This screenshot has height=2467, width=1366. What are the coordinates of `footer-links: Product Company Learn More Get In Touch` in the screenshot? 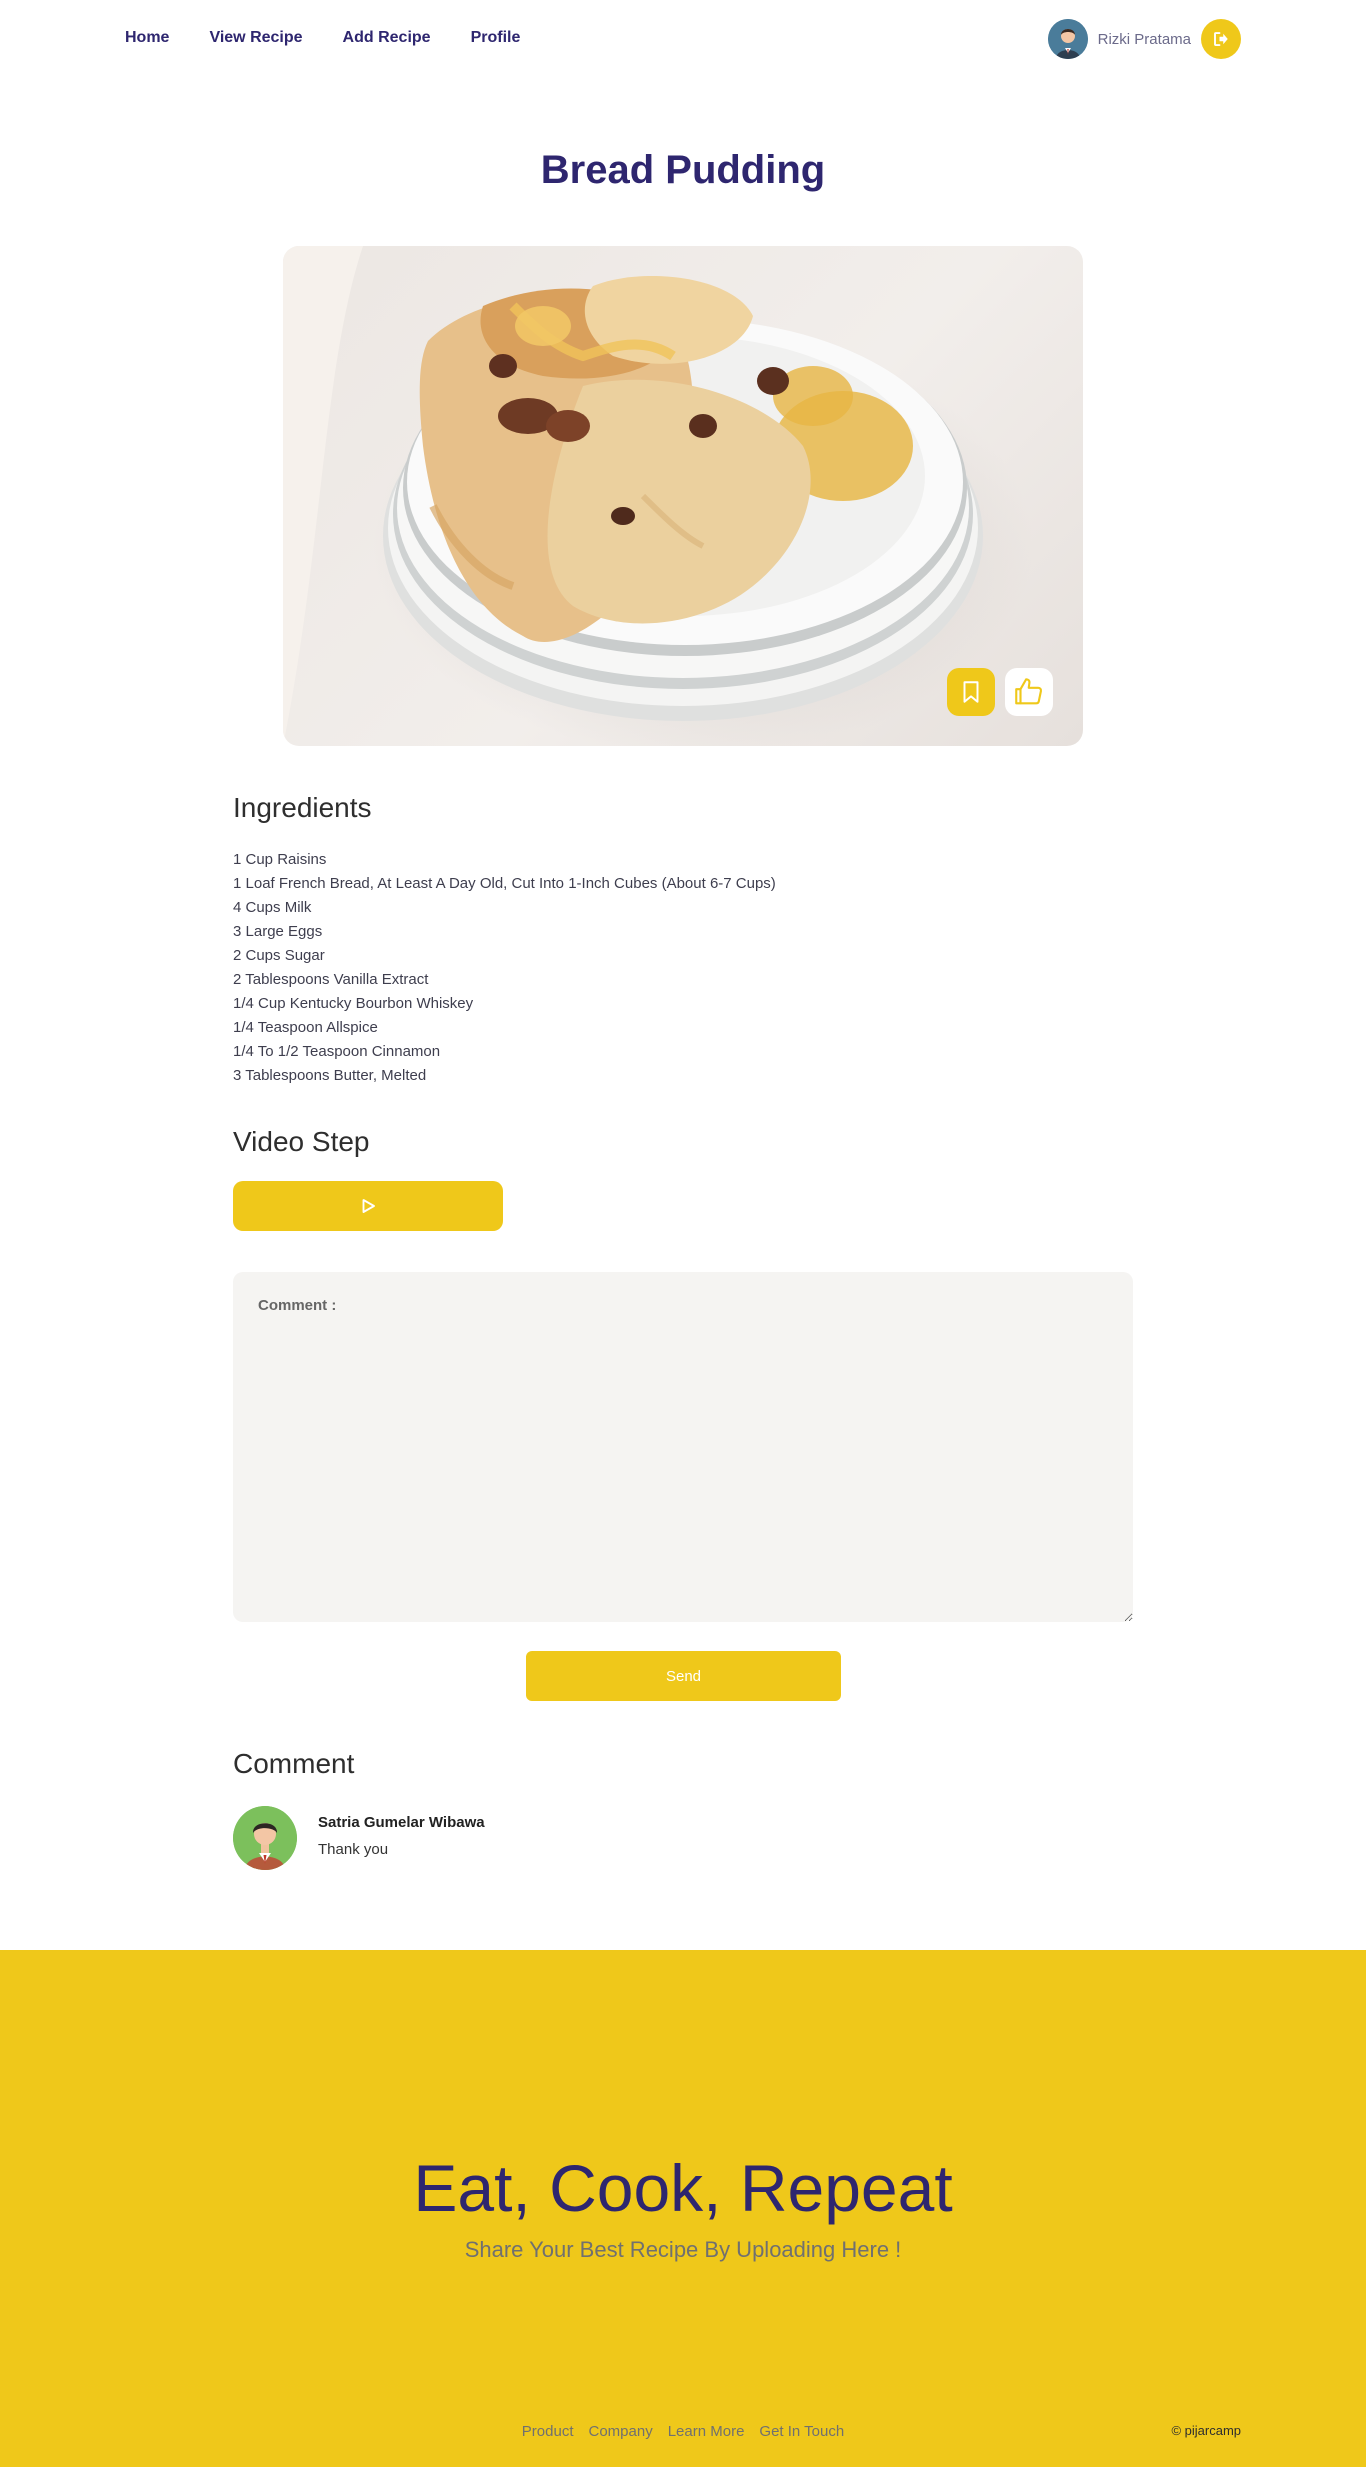 It's located at (683, 2431).